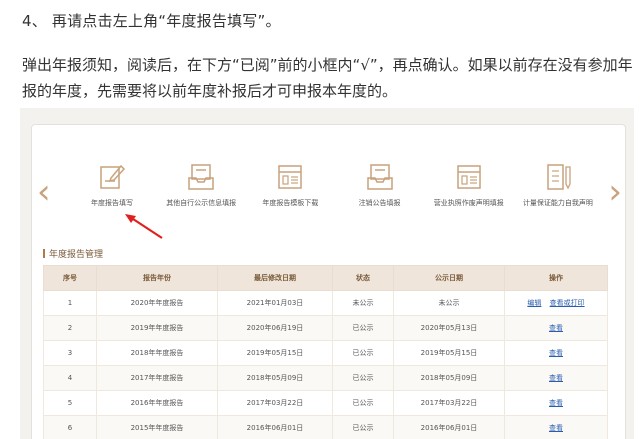 The image size is (640, 439). What do you see at coordinates (76, 255) in the screenshot?
I see `section-title-text: 年度报告管理` at bounding box center [76, 255].